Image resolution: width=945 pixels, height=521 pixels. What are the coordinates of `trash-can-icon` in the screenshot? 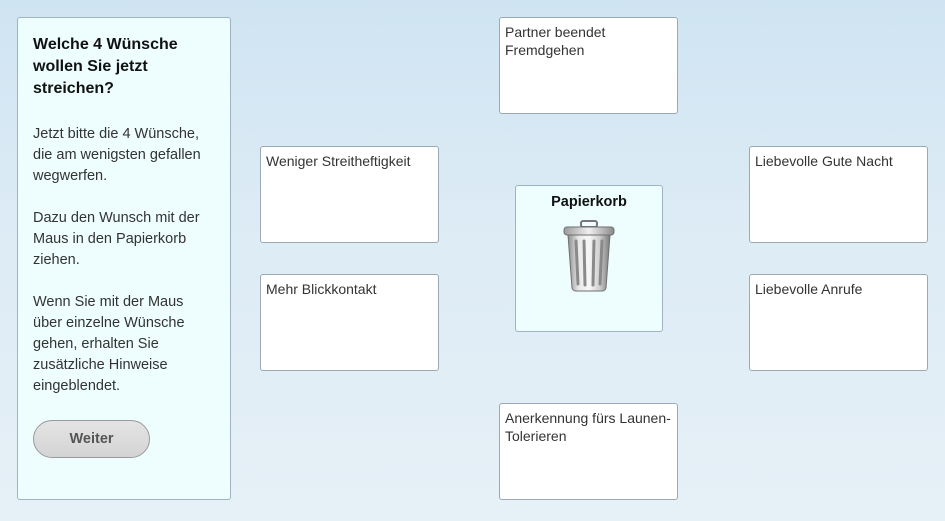 It's located at (589, 256).